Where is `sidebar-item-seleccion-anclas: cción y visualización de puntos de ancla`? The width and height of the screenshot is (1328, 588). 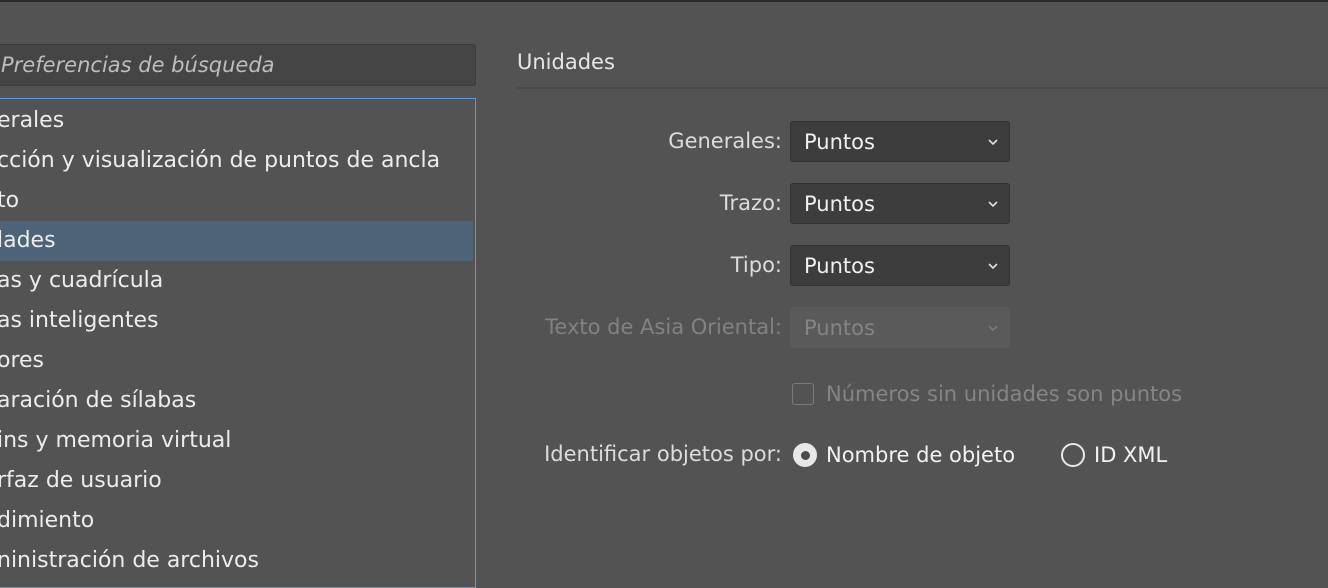
sidebar-item-seleccion-anclas: cción y visualización de puntos de ancla is located at coordinates (236, 161).